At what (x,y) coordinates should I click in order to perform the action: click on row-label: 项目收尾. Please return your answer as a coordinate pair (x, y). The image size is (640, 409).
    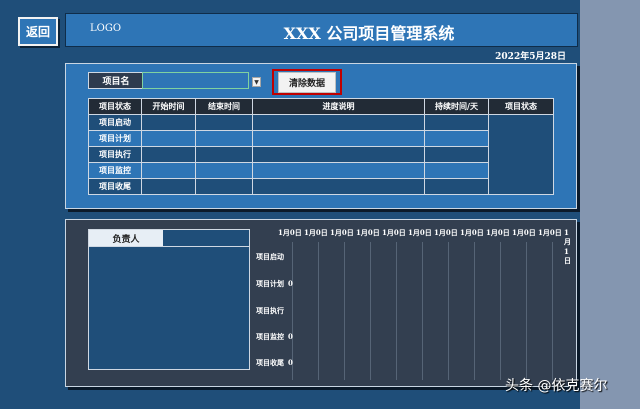
    Looking at the image, I should click on (115, 186).